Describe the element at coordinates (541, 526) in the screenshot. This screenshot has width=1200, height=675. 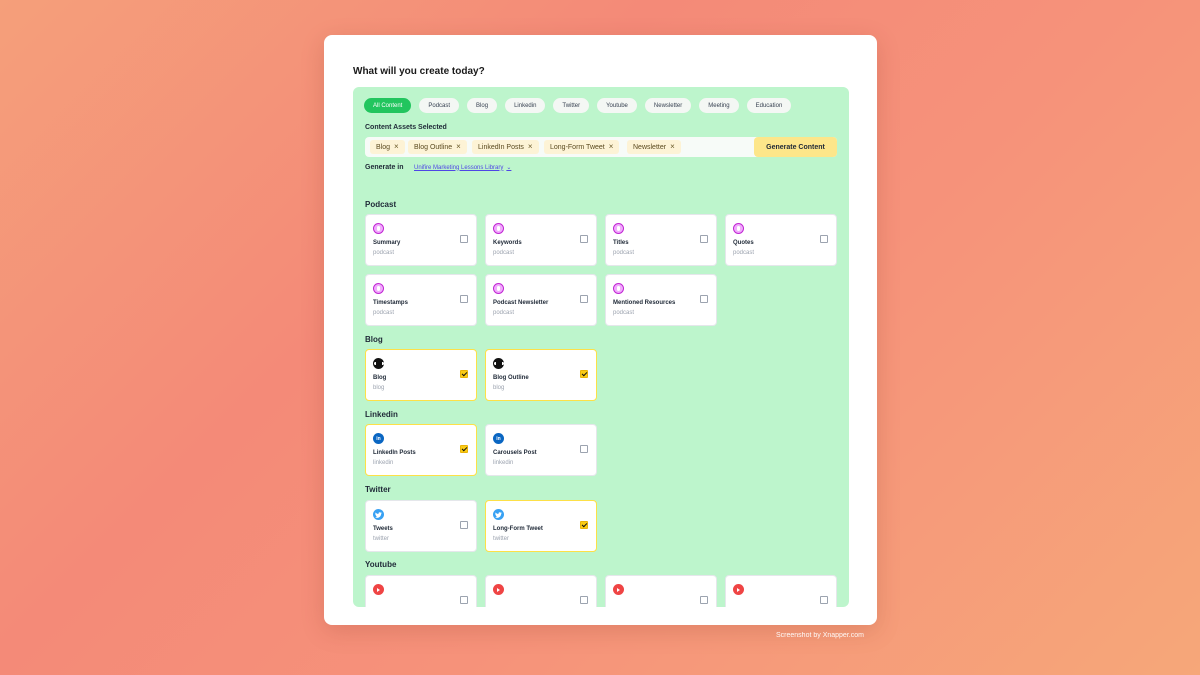
I see `card-long-form-tweet: Long-Form Tweet twitter` at that location.